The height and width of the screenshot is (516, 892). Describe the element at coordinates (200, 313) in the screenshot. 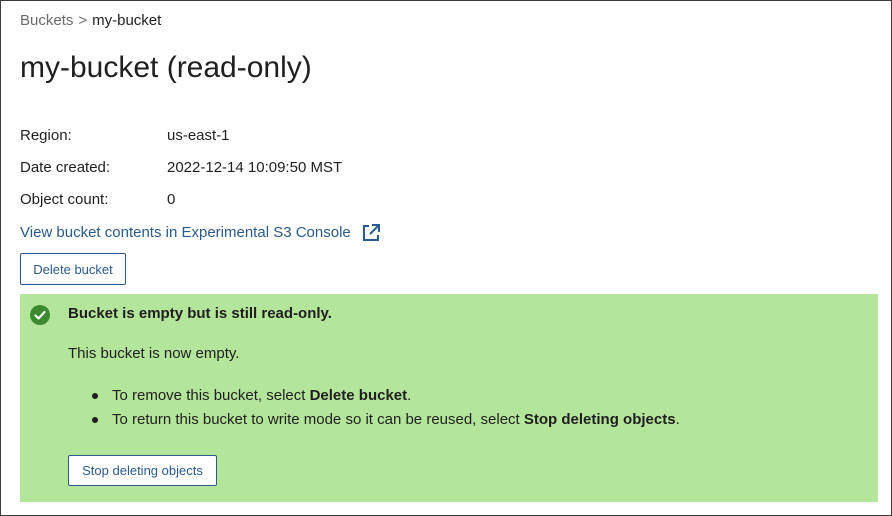

I see `alert-title: Bucket is empty but is still read-only.` at that location.